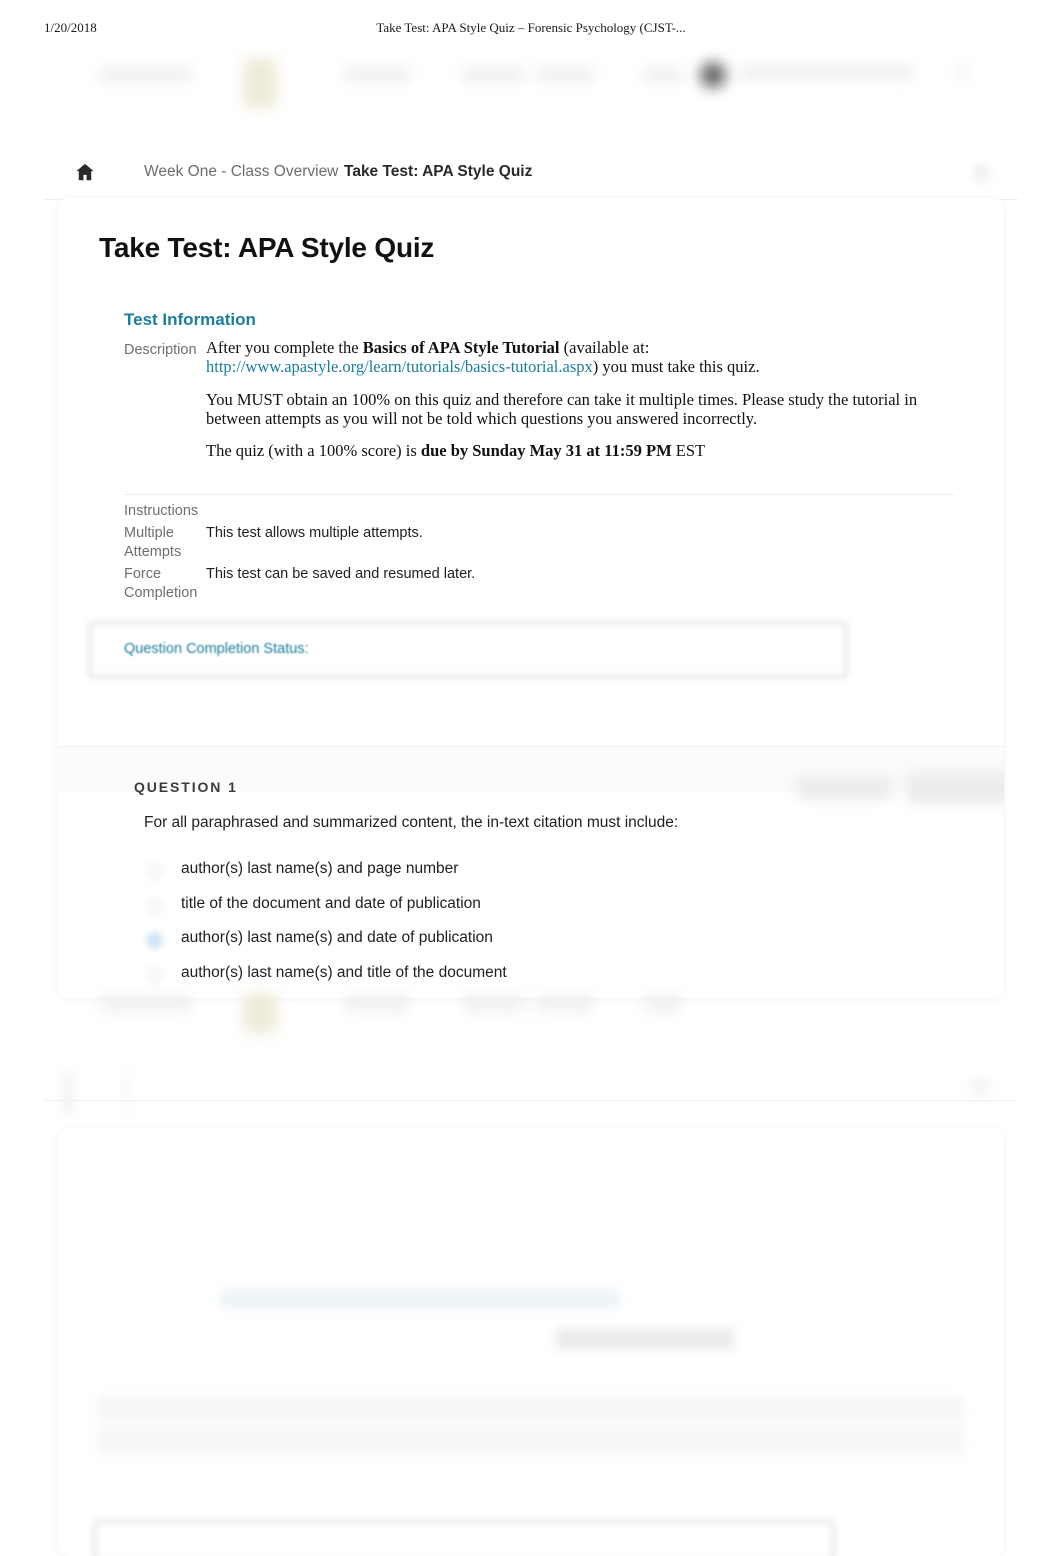 The height and width of the screenshot is (1556, 1062). What do you see at coordinates (546, 451) in the screenshot?
I see `desc-p3-bold: due by Sunday May 31 at 11:59 PM` at bounding box center [546, 451].